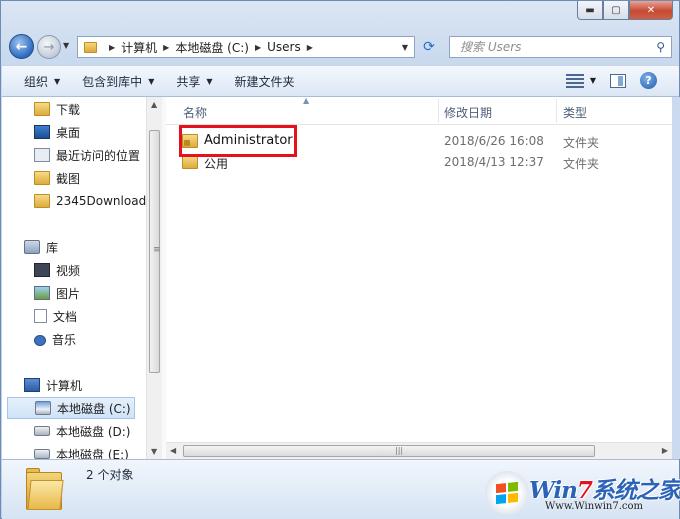 The height and width of the screenshot is (519, 680). I want to click on sort-ascending-icon: ▲, so click(306, 100).